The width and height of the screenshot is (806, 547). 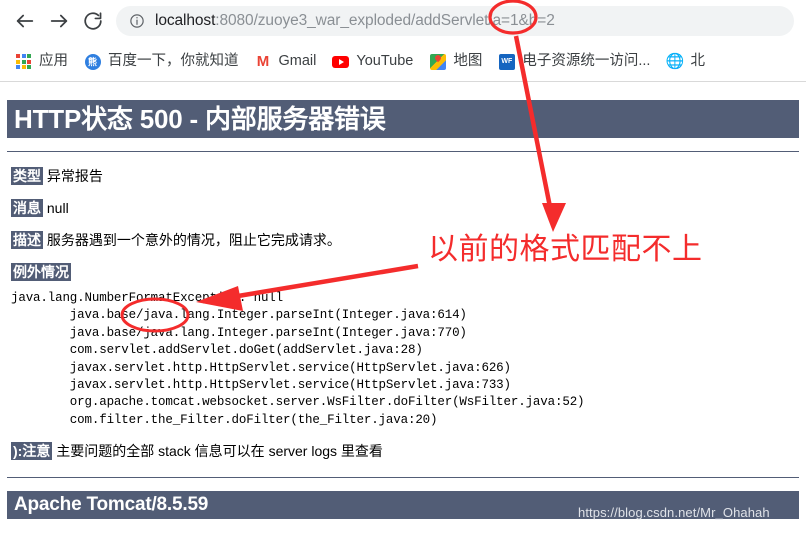 What do you see at coordinates (685, 62) in the screenshot?
I see `bookmark-other: 🌐 北` at bounding box center [685, 62].